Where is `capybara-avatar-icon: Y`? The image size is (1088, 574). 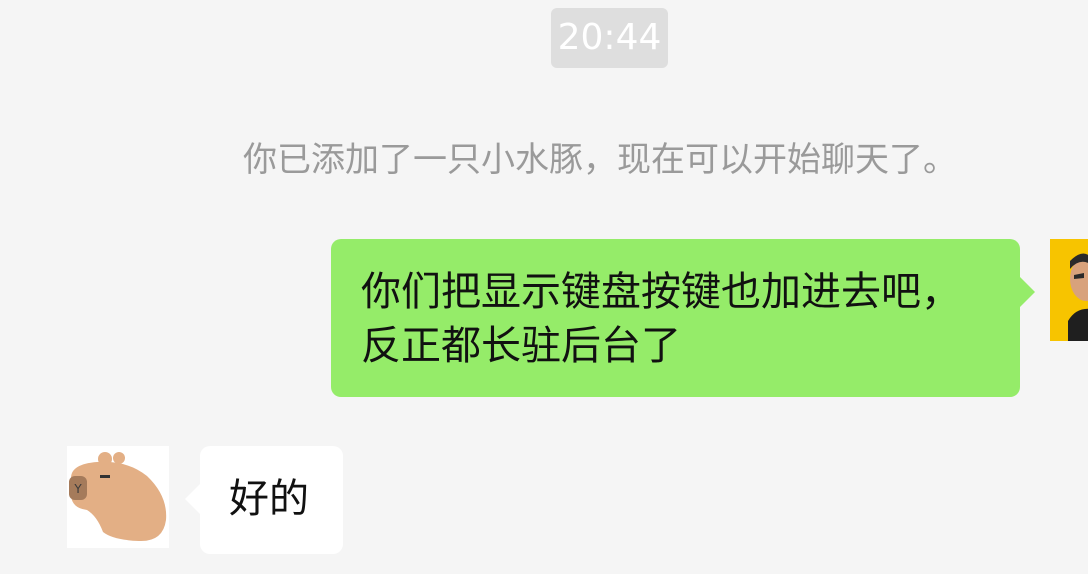
capybara-avatar-icon: Y is located at coordinates (118, 497).